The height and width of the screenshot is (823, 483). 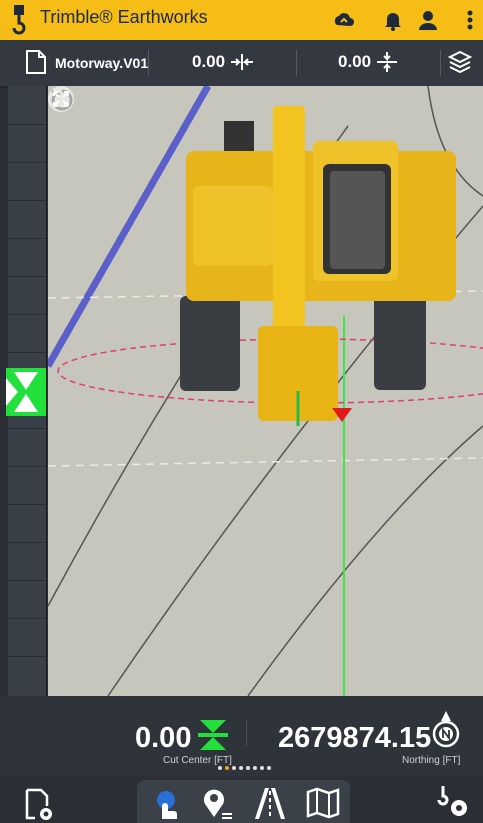 What do you see at coordinates (19, 20) in the screenshot?
I see `crane-hook-logo` at bounding box center [19, 20].